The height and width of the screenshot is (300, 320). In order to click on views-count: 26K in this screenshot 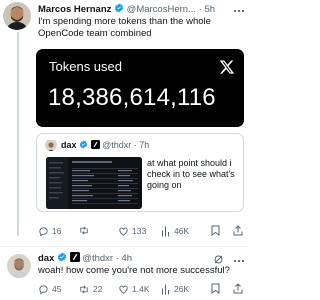, I will do `click(182, 289)`.